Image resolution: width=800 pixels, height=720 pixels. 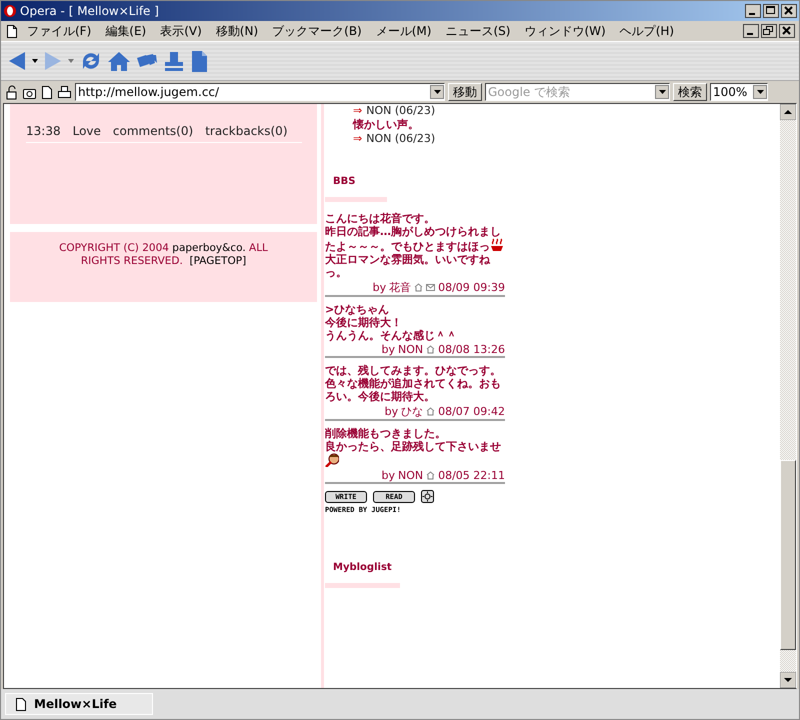 I want to click on post-date: 08/09 09:39, so click(x=471, y=287).